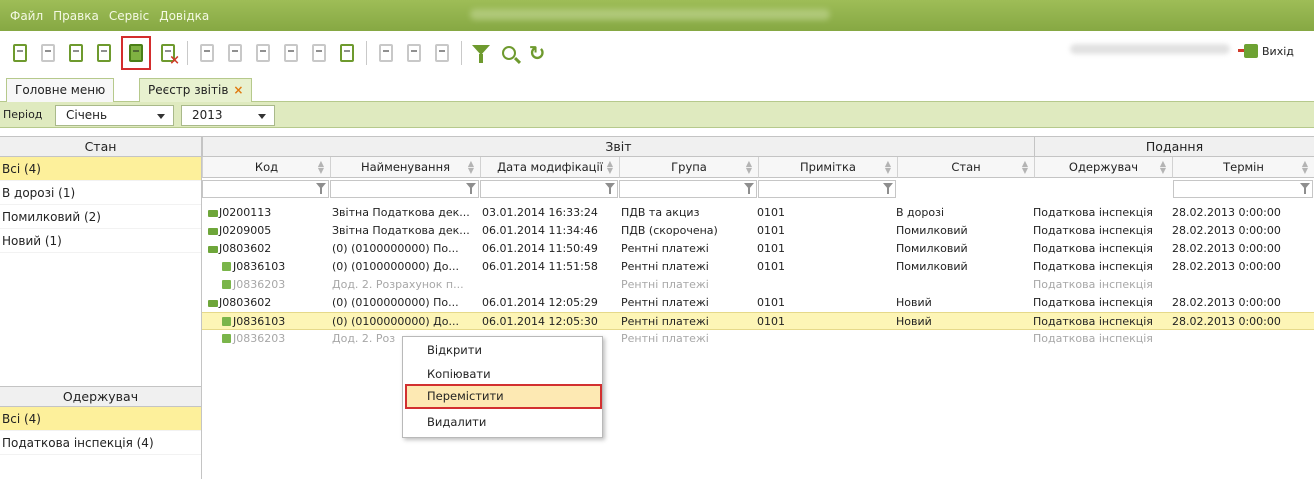 The width and height of the screenshot is (1314, 479). Describe the element at coordinates (688, 167) in the screenshot. I see `col-header-group: Група ▲ ▼` at that location.